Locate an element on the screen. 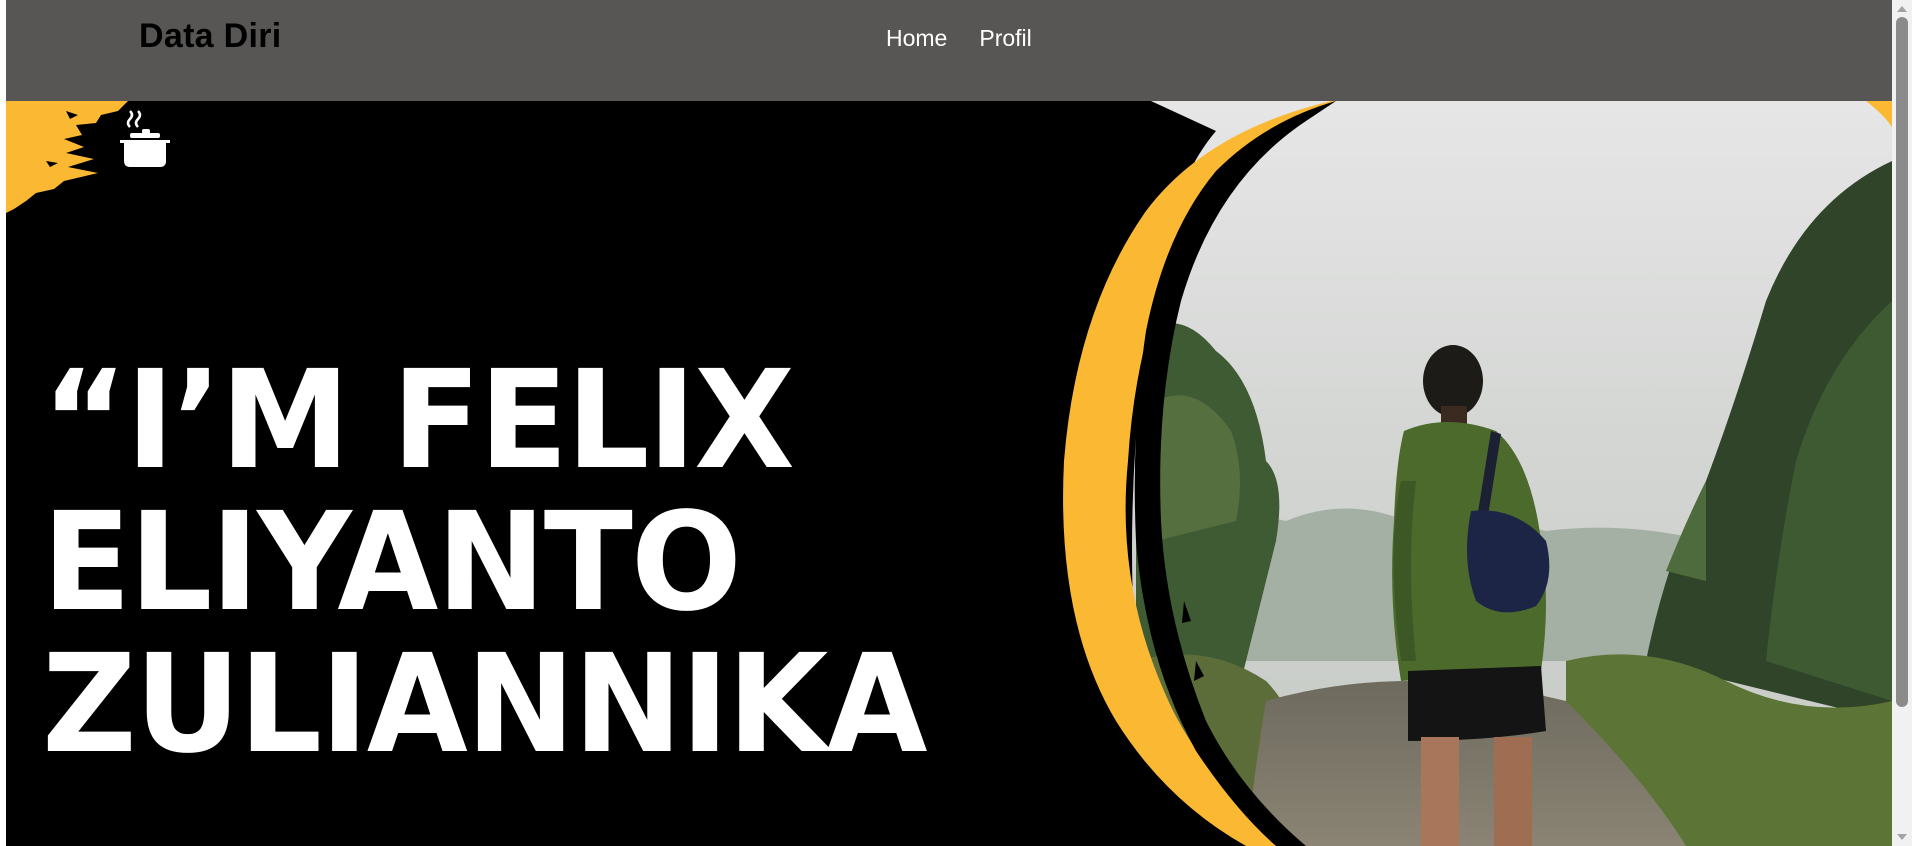 The image size is (1920, 846). brand-title: Data Diri is located at coordinates (210, 36).